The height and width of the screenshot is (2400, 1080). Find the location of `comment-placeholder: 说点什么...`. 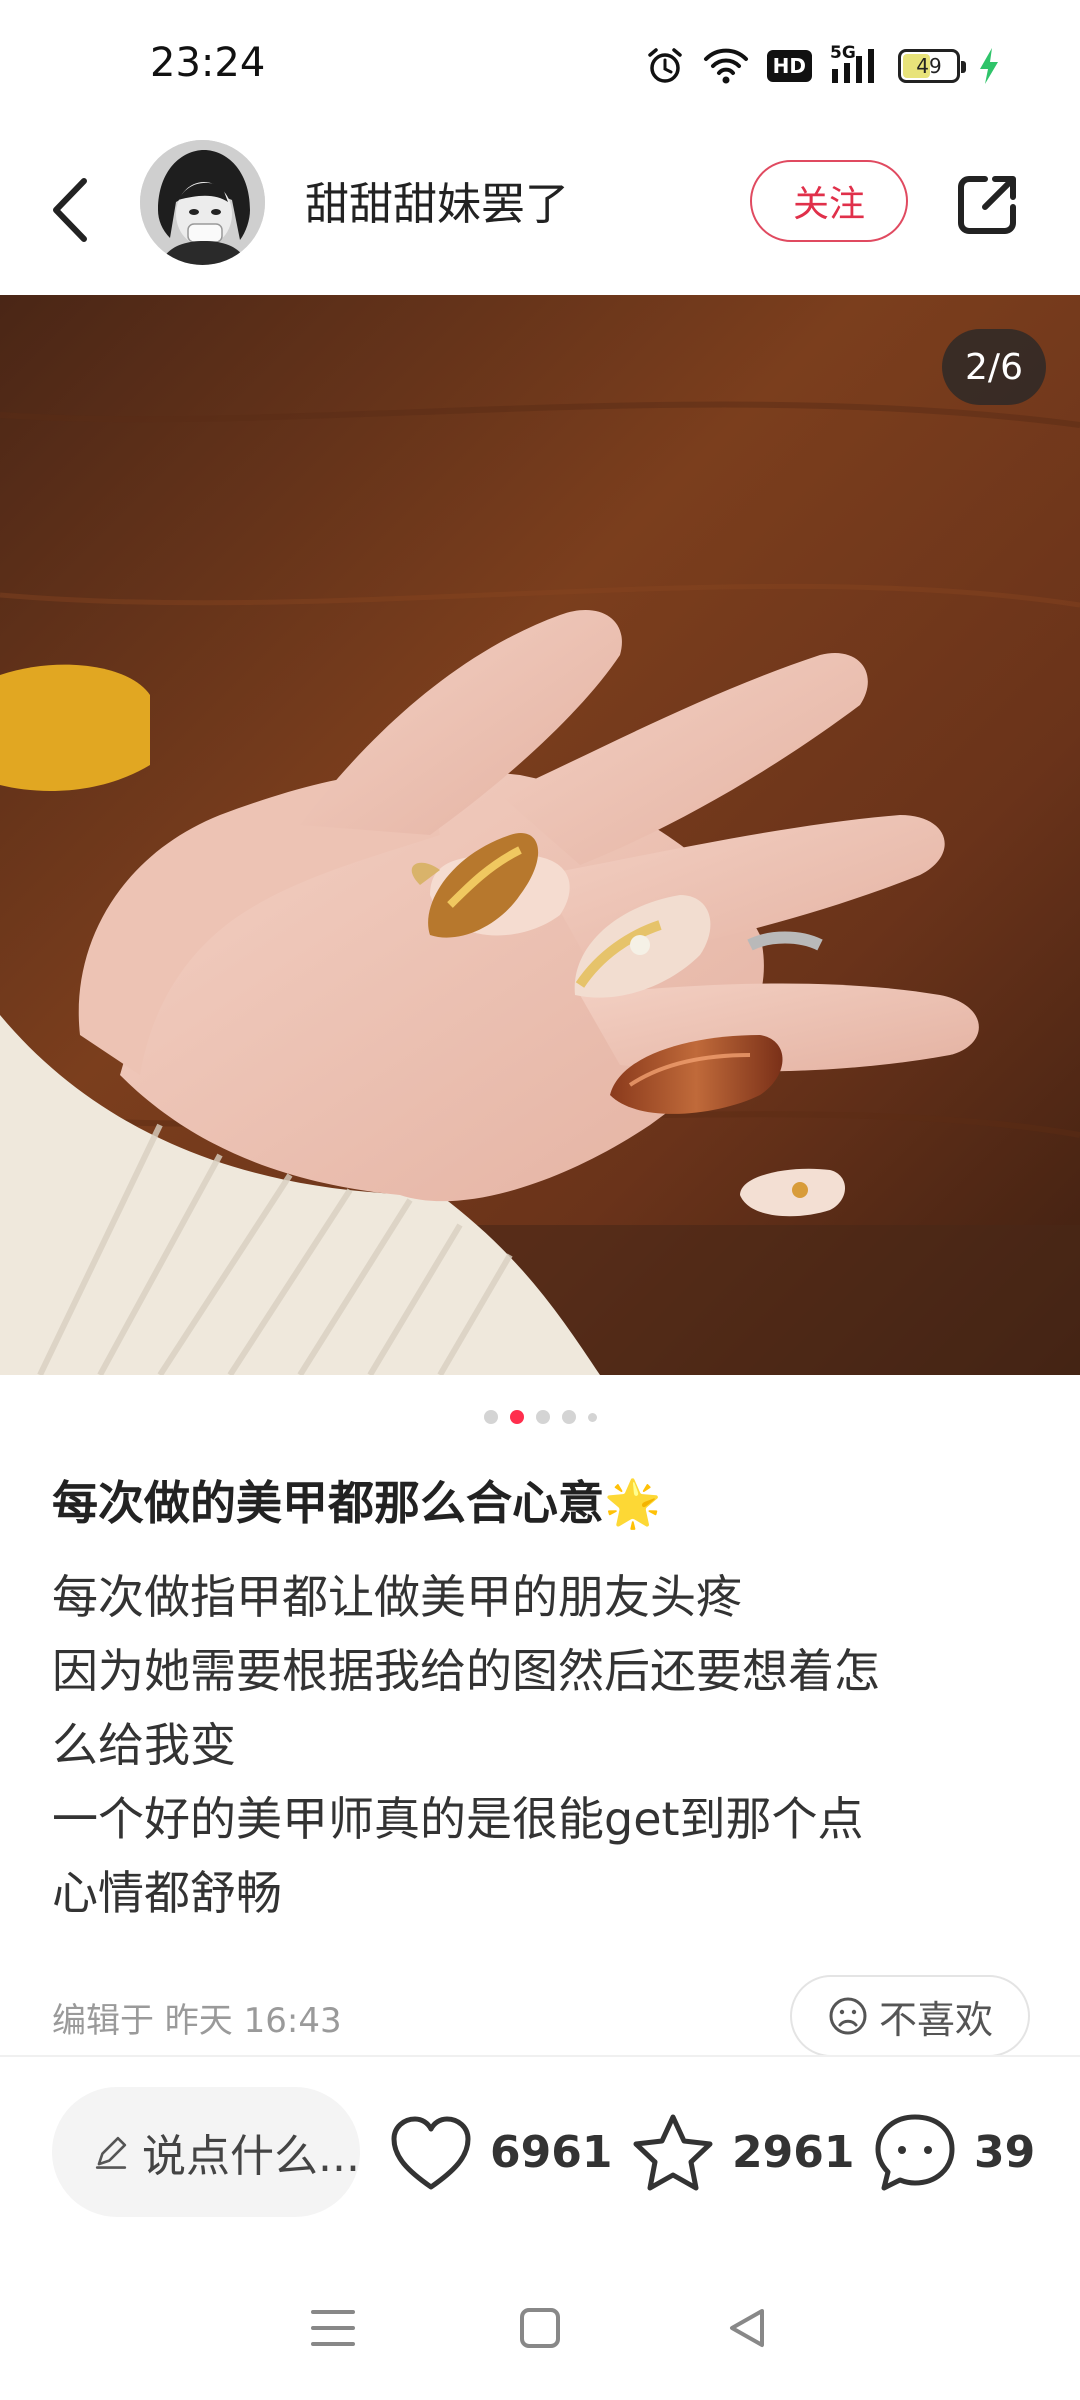

comment-placeholder: 说点什么... is located at coordinates (251, 2156).